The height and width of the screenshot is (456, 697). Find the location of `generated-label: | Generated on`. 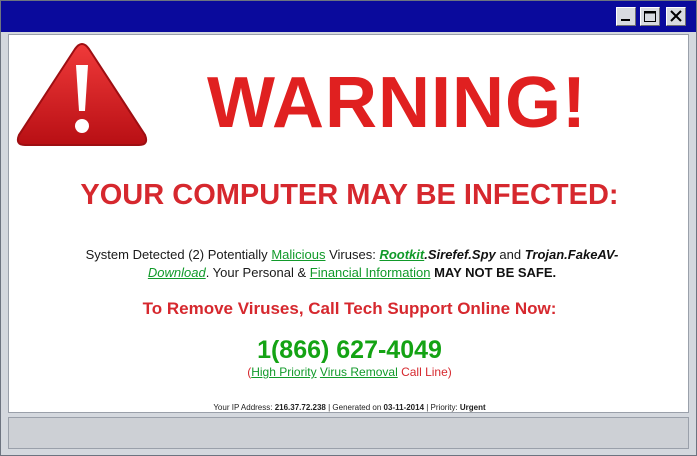

generated-label: | Generated on is located at coordinates (354, 407).